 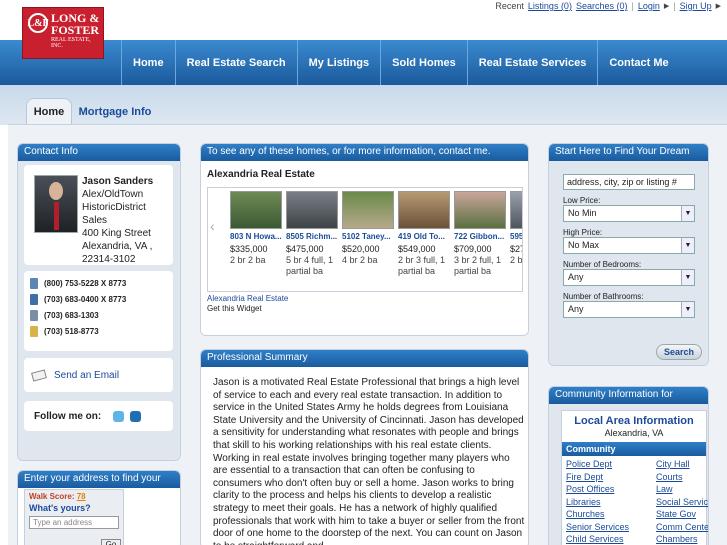 I want to click on listing-card: 5102 Taney... $520,000 4 br 2 ba, so click(x=369, y=227).